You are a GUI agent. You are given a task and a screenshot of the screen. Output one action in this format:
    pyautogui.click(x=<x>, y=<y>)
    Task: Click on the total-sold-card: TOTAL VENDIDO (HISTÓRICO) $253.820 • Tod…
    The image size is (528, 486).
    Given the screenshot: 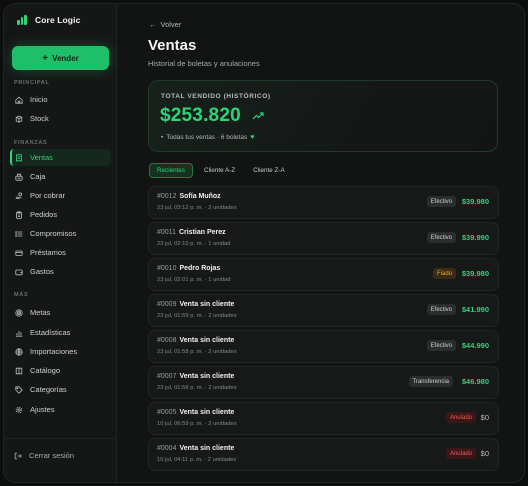 What is the action you would take?
    pyautogui.click(x=323, y=116)
    